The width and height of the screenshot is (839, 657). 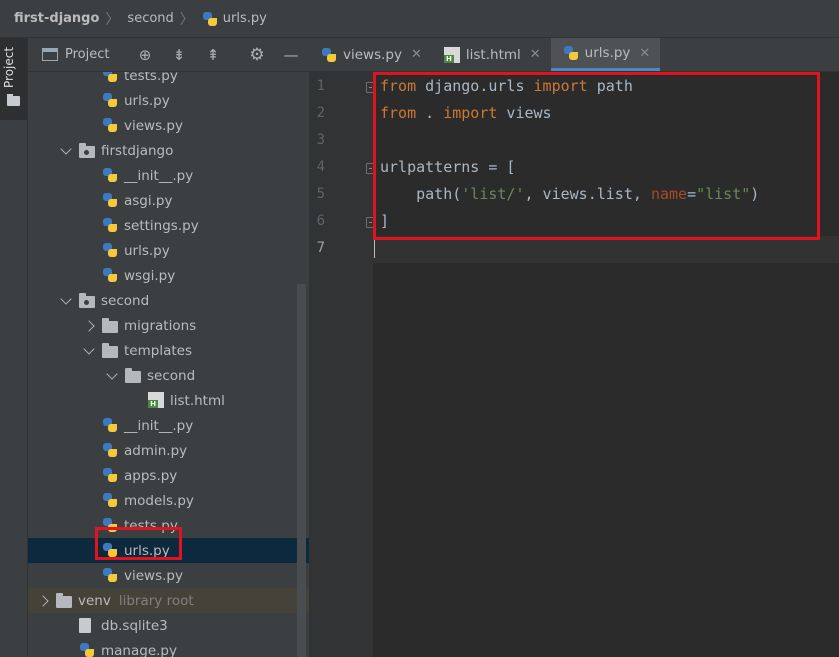 What do you see at coordinates (151, 475) in the screenshot?
I see `tree-item-label: apps.py` at bounding box center [151, 475].